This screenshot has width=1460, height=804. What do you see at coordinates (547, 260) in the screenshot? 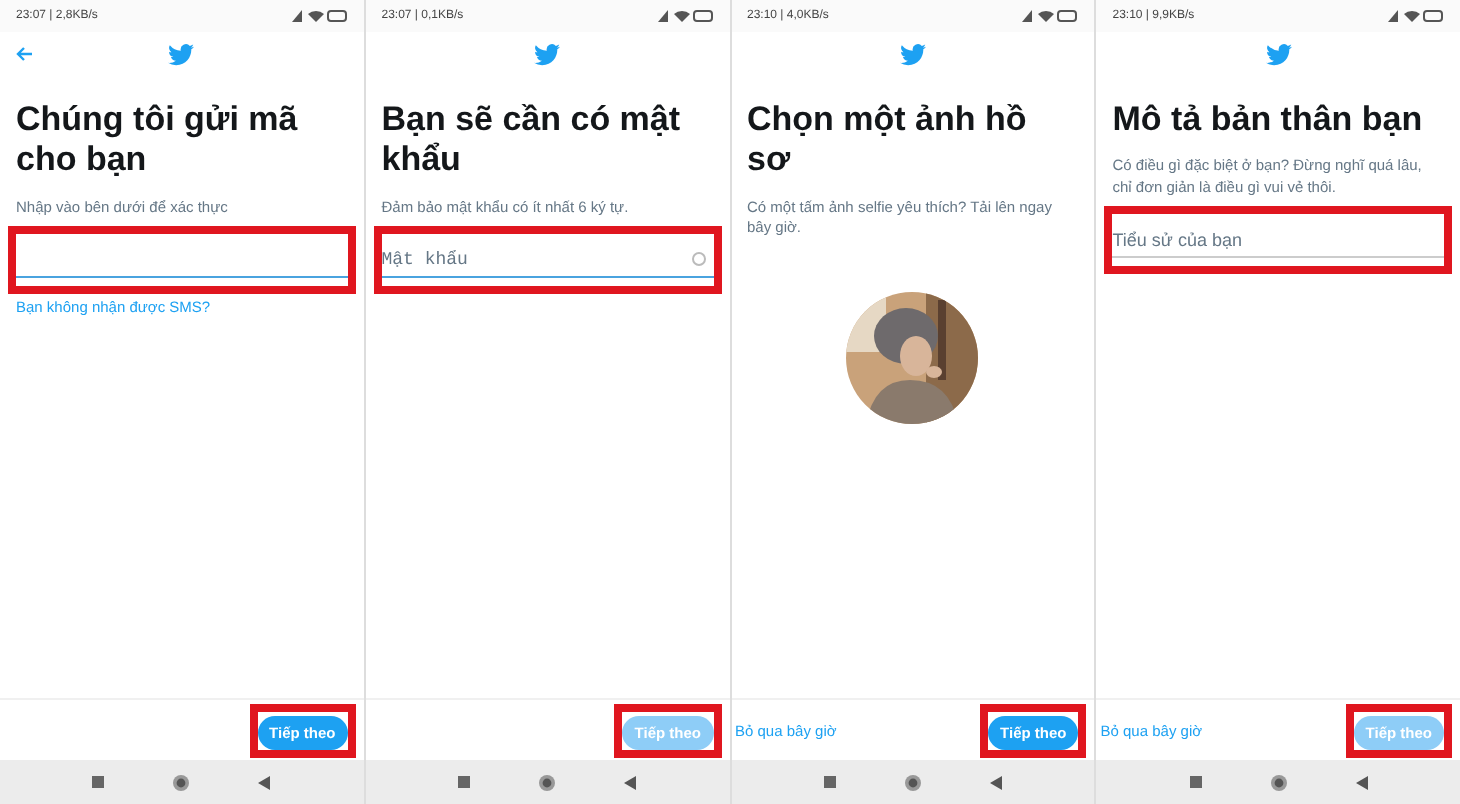
I see `password-field: Mật khẩu` at bounding box center [547, 260].